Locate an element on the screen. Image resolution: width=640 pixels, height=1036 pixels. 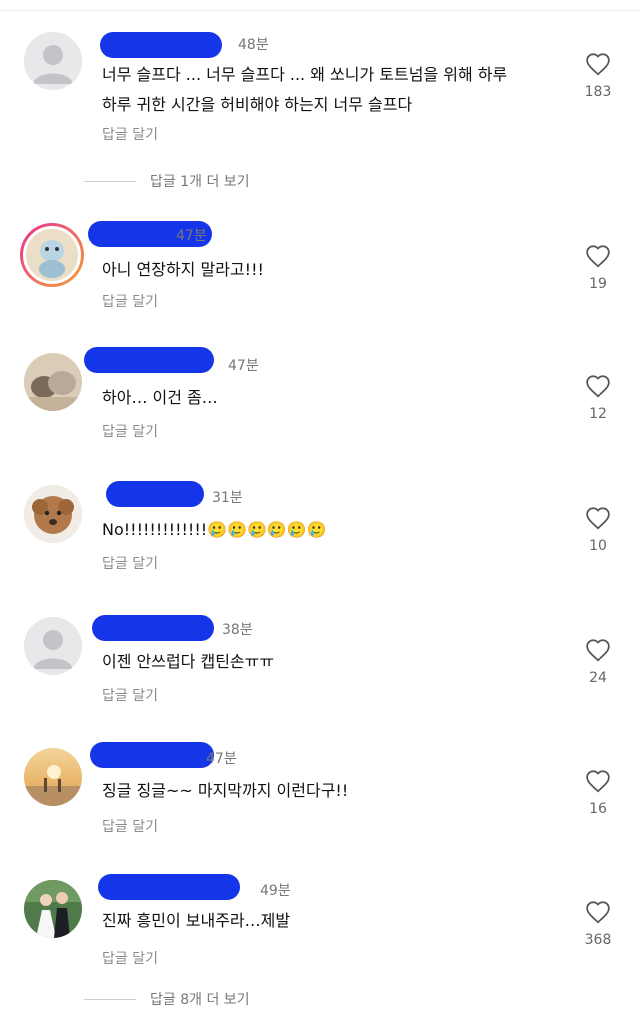
comment-text-line: 하루 귀한 시간을 허비해야 하는지 너무 슬프다 is located at coordinates (257, 104).